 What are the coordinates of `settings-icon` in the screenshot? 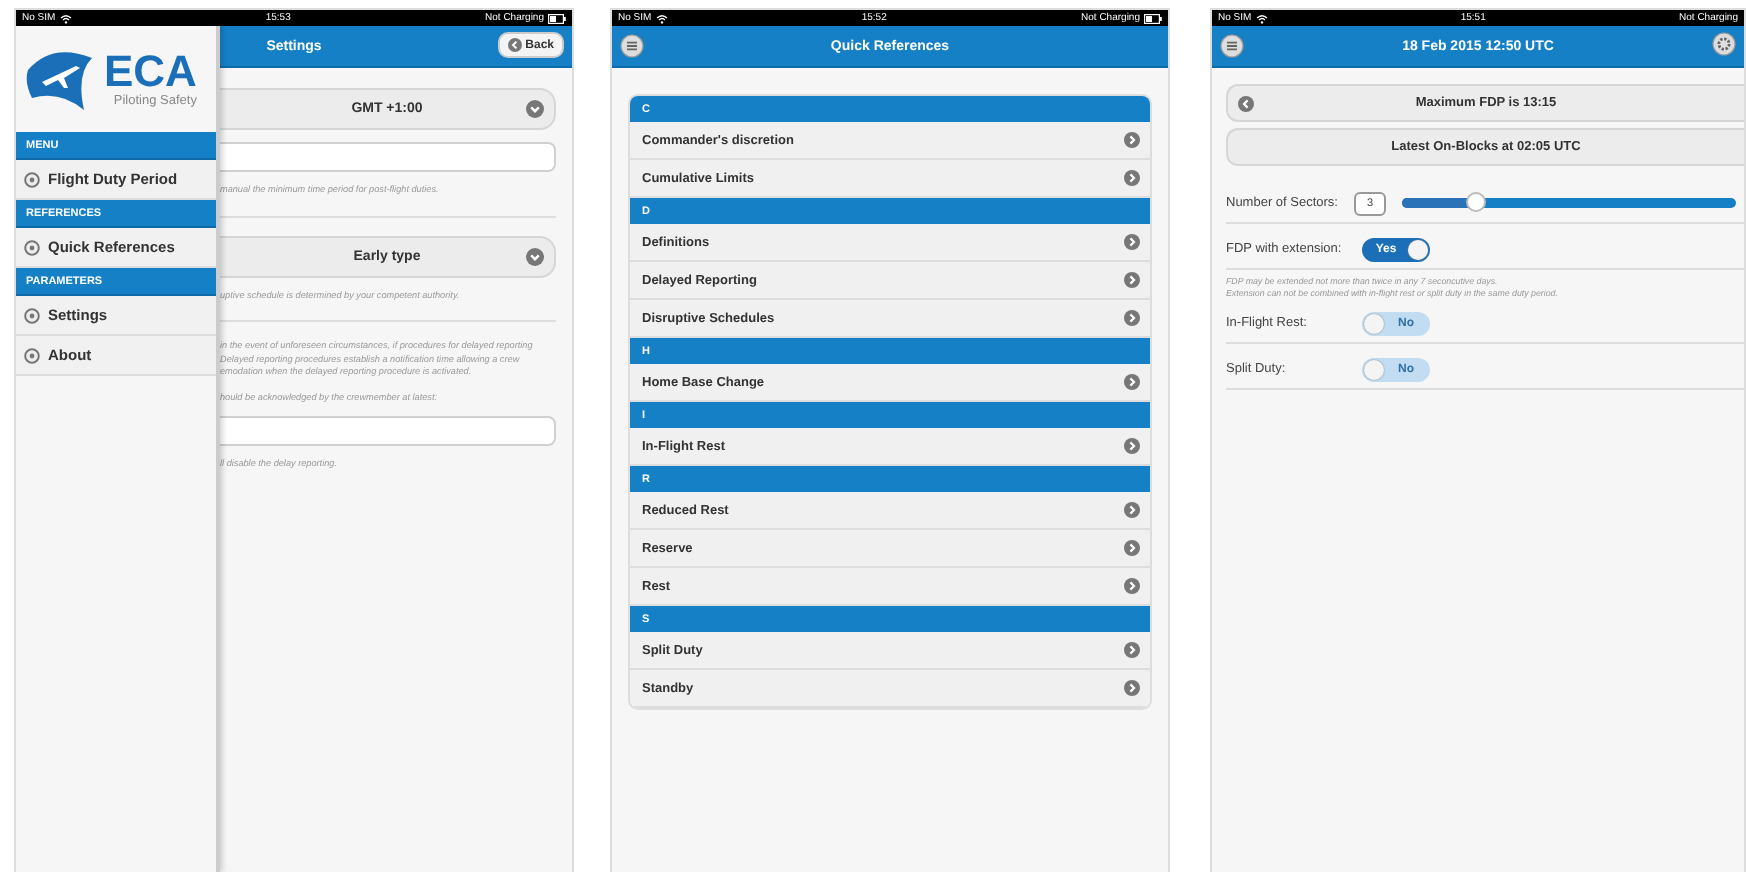 It's located at (1724, 44).